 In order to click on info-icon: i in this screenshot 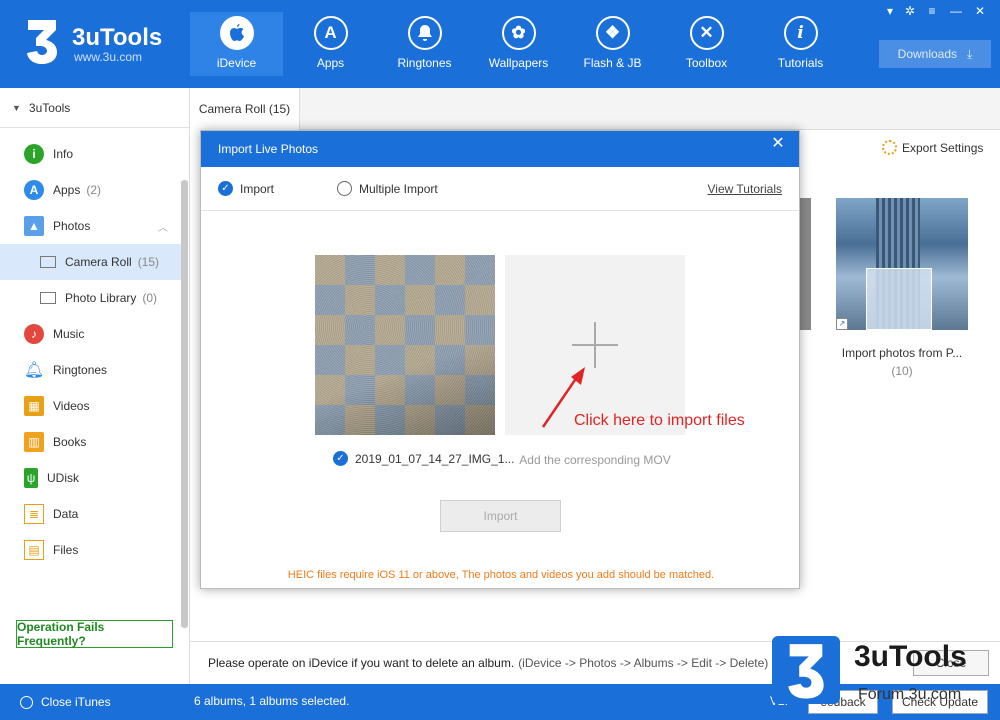, I will do `click(34, 154)`.